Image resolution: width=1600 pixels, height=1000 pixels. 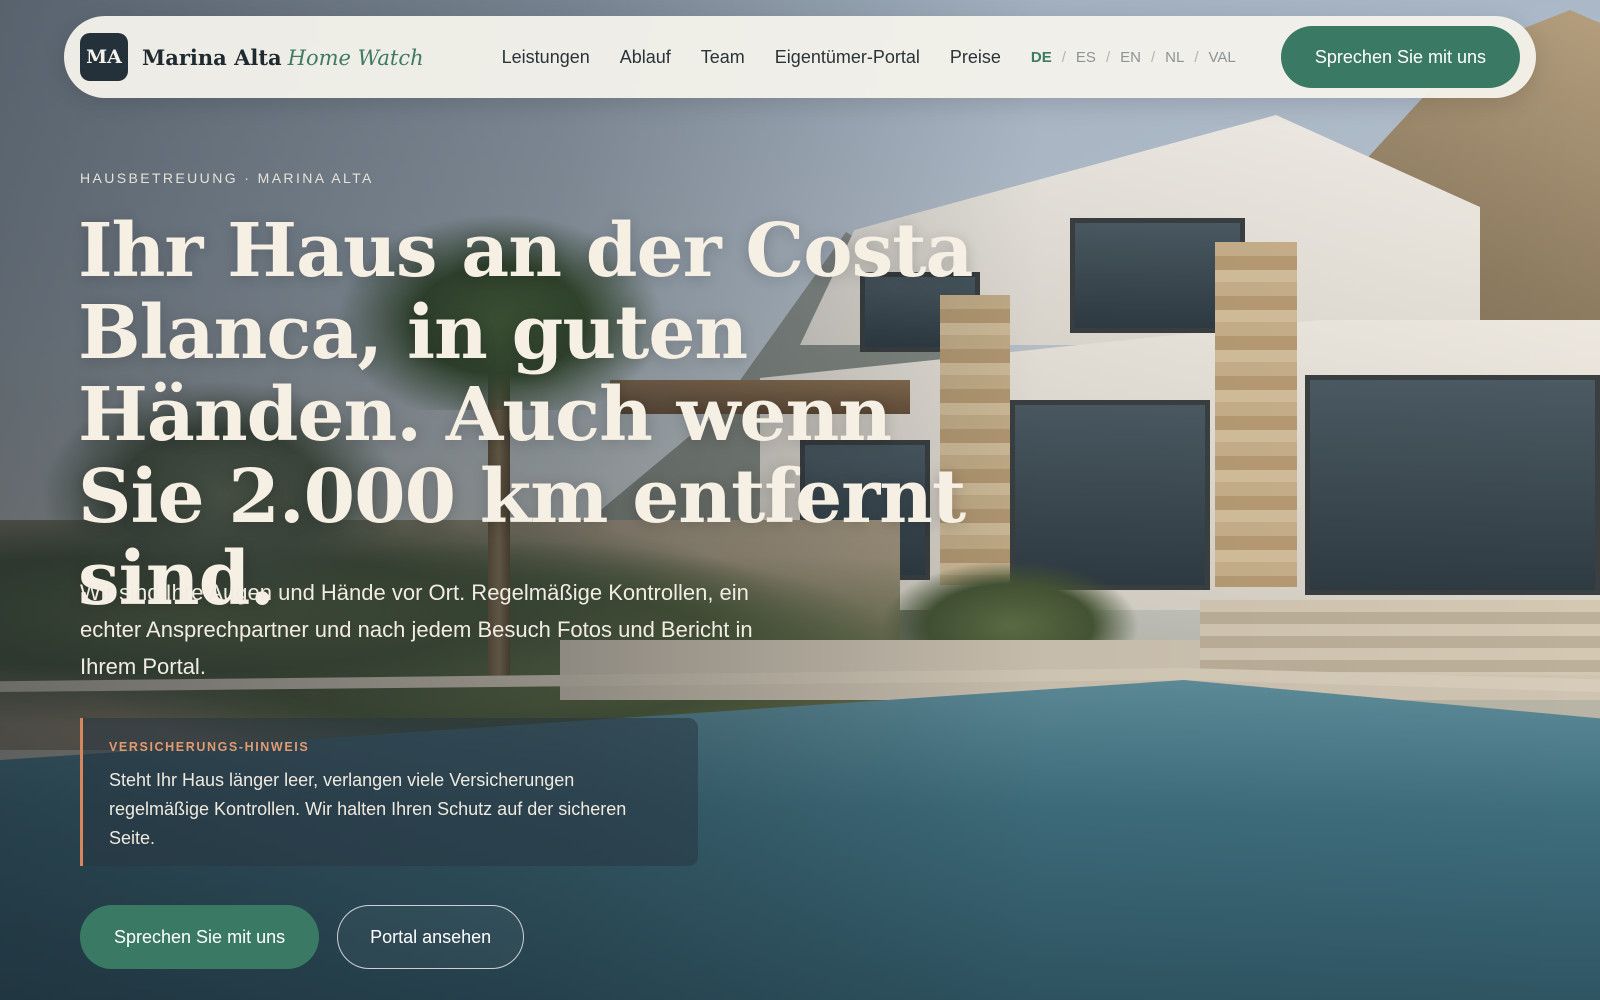 What do you see at coordinates (975, 57) in the screenshot?
I see `nav-link-preise: Preise` at bounding box center [975, 57].